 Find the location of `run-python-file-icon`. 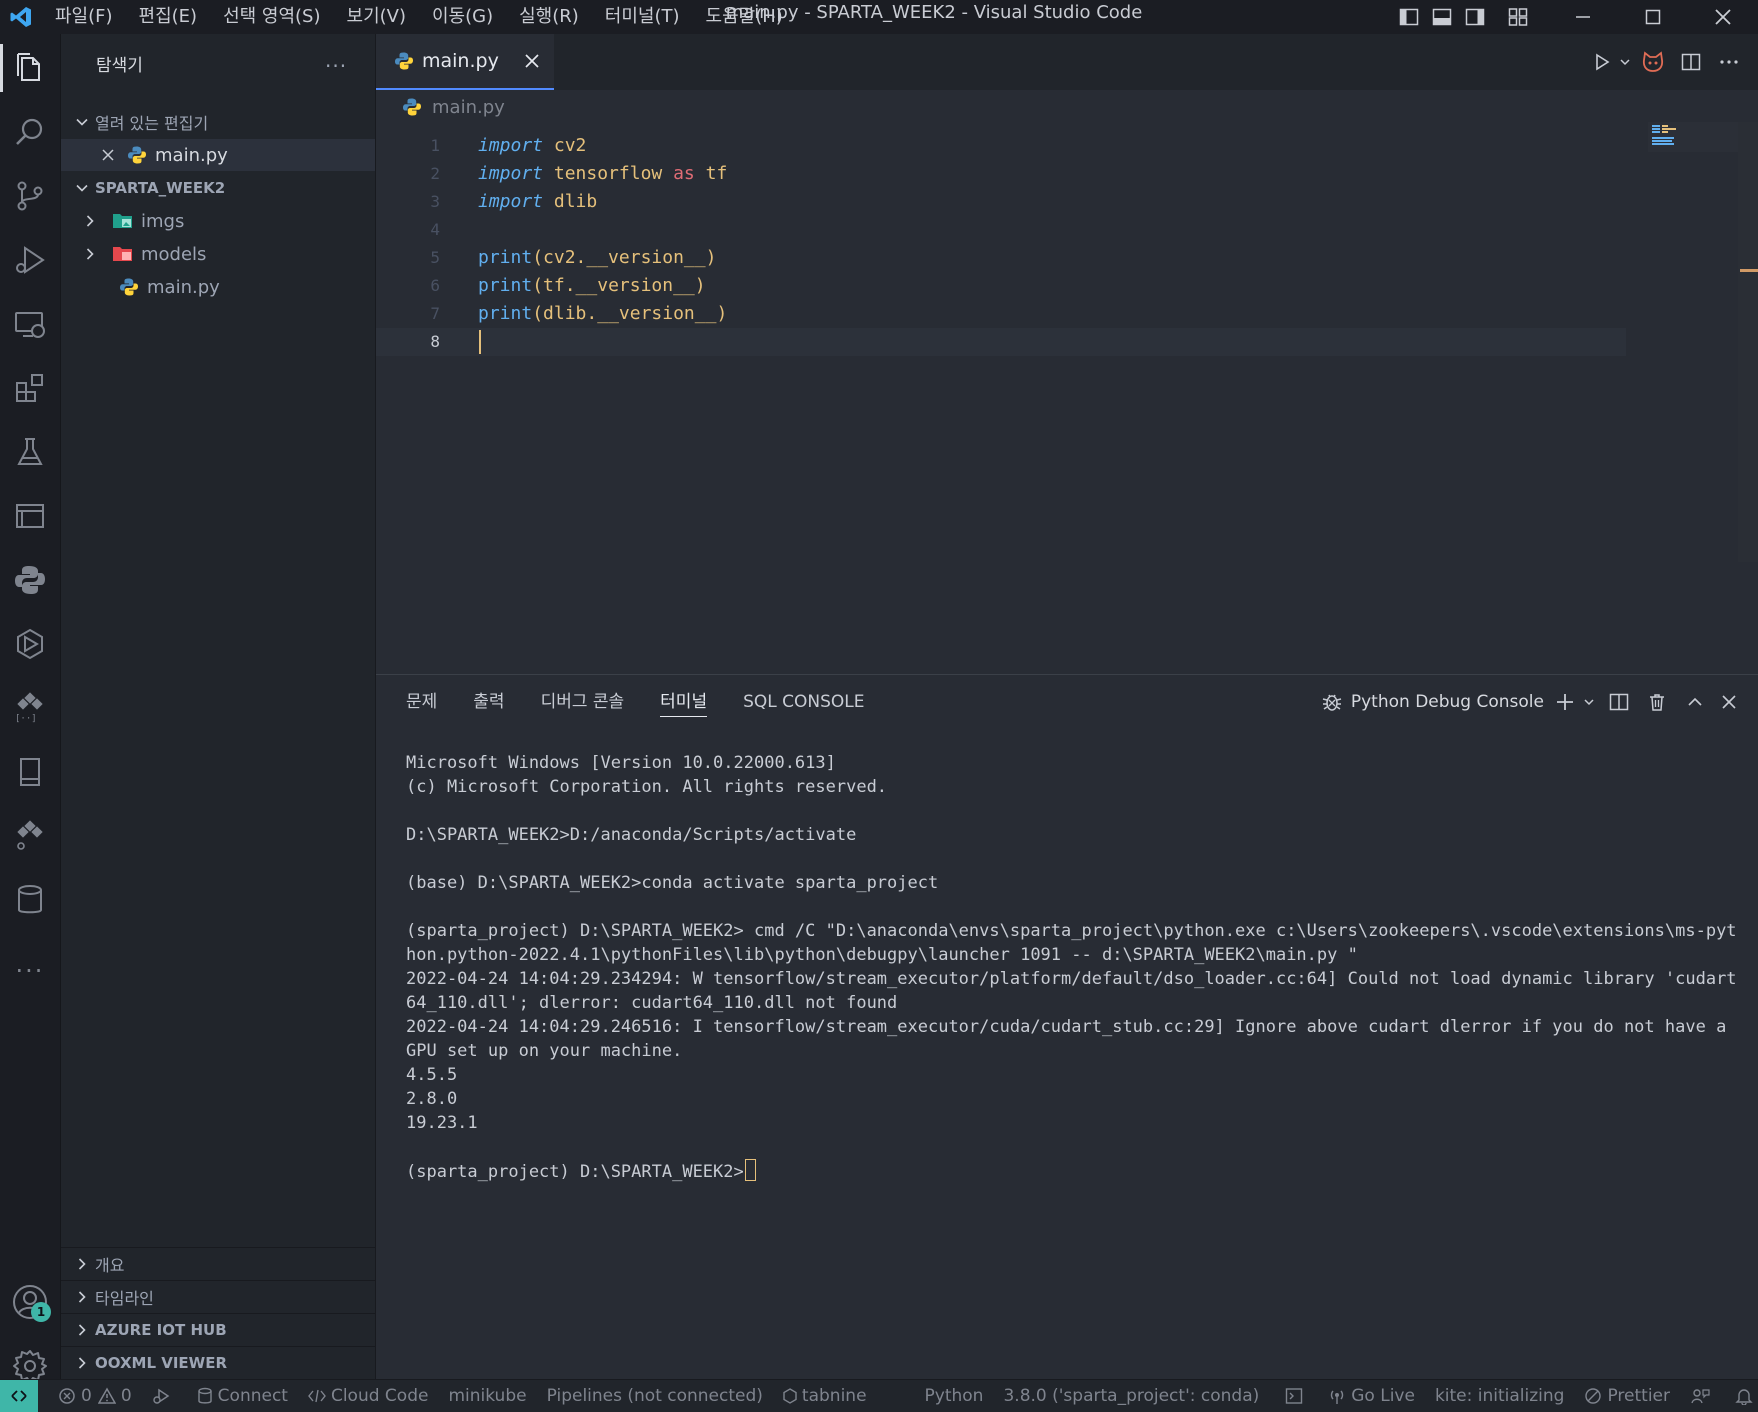

run-python-file-icon is located at coordinates (1602, 62).